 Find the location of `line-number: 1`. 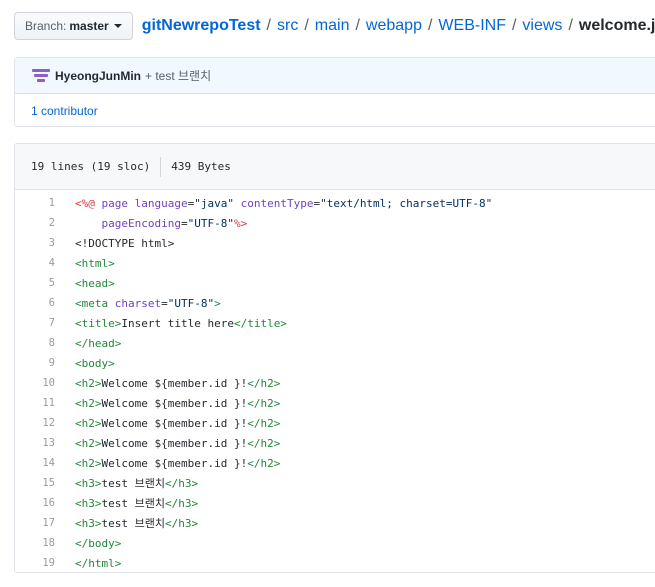

line-number: 1 is located at coordinates (35, 203).